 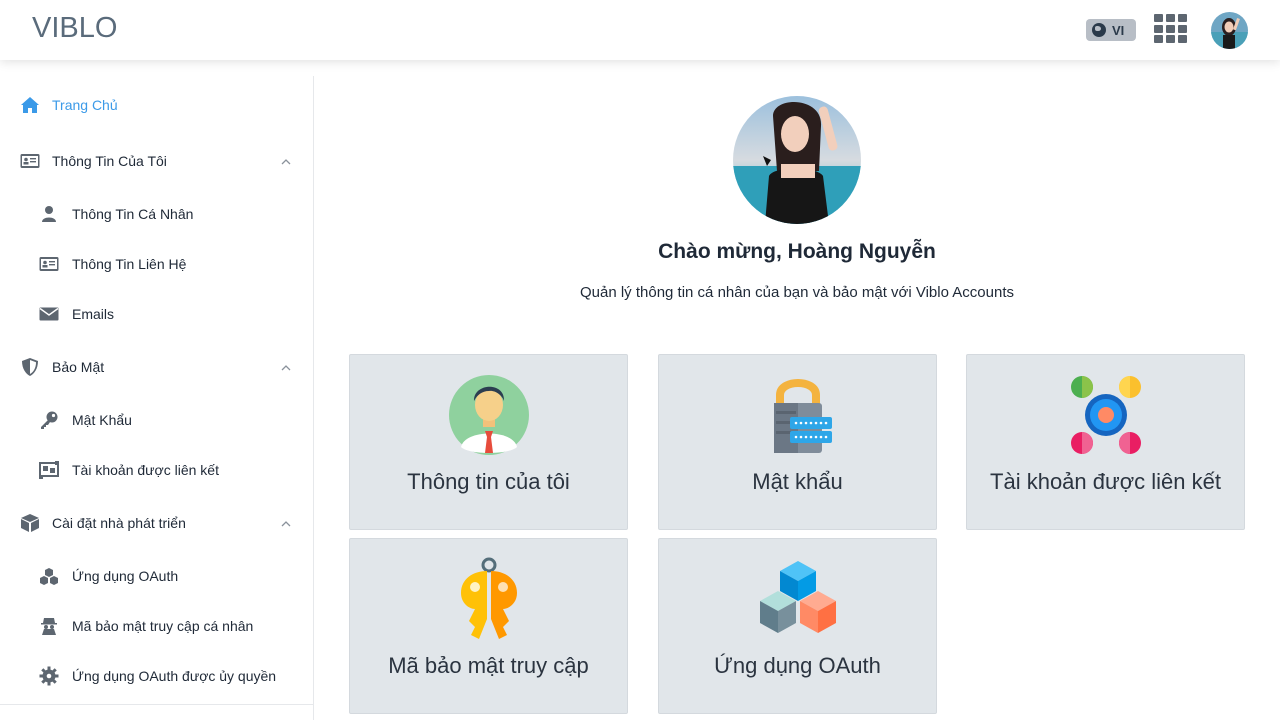 I want to click on card-my-info: Thông tin của tôi, so click(x=488, y=442).